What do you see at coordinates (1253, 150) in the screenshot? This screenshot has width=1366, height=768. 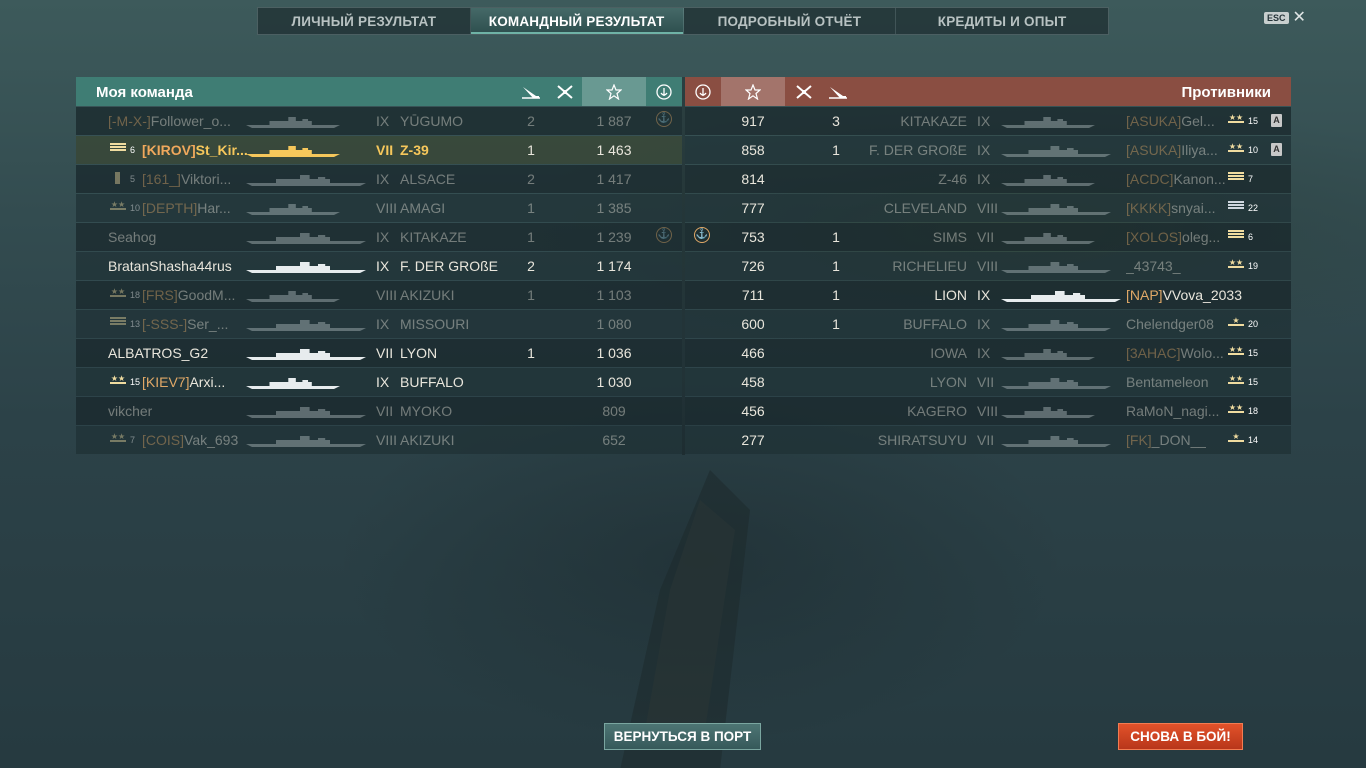 I see `player-level: 10` at bounding box center [1253, 150].